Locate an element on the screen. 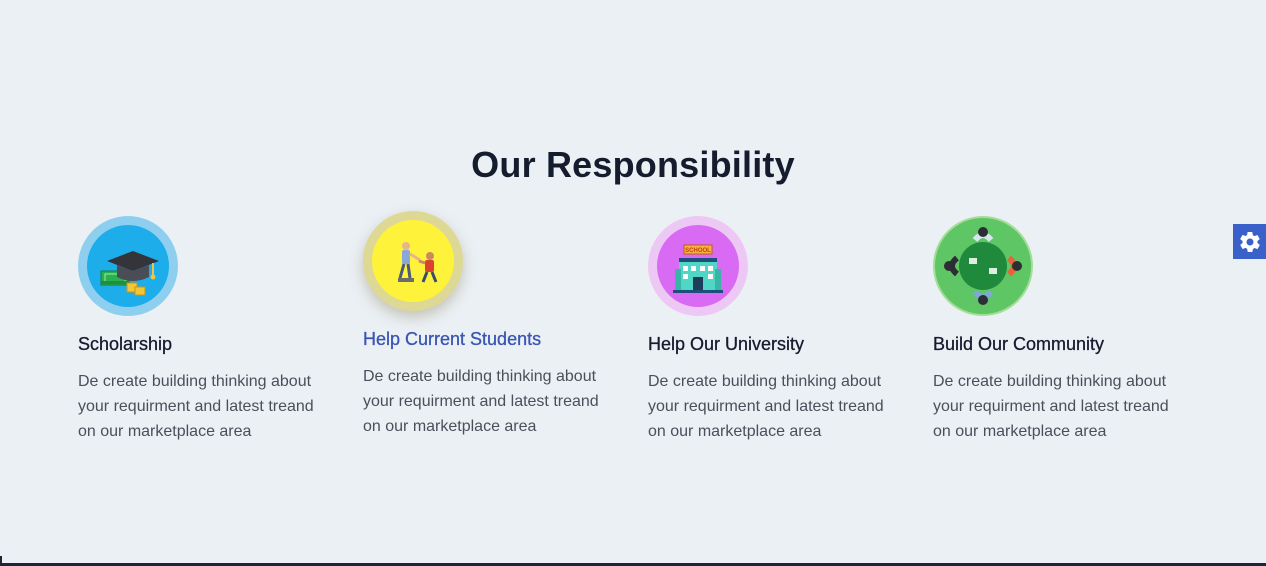 This screenshot has width=1266, height=566. icon-ring: SCHOOL is located at coordinates (698, 266).